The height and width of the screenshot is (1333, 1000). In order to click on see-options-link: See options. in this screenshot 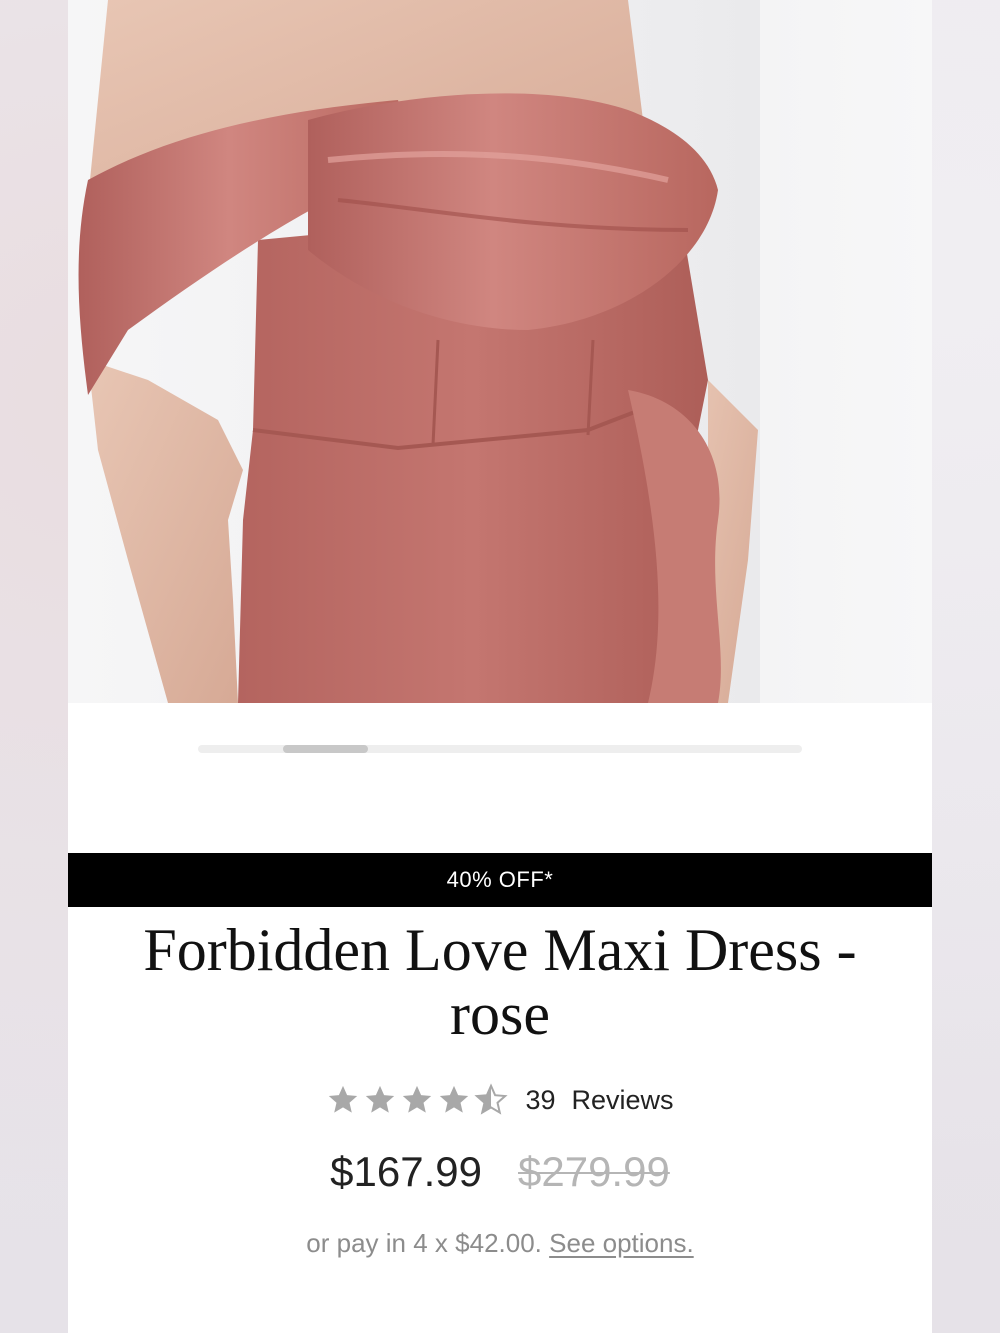, I will do `click(621, 1243)`.